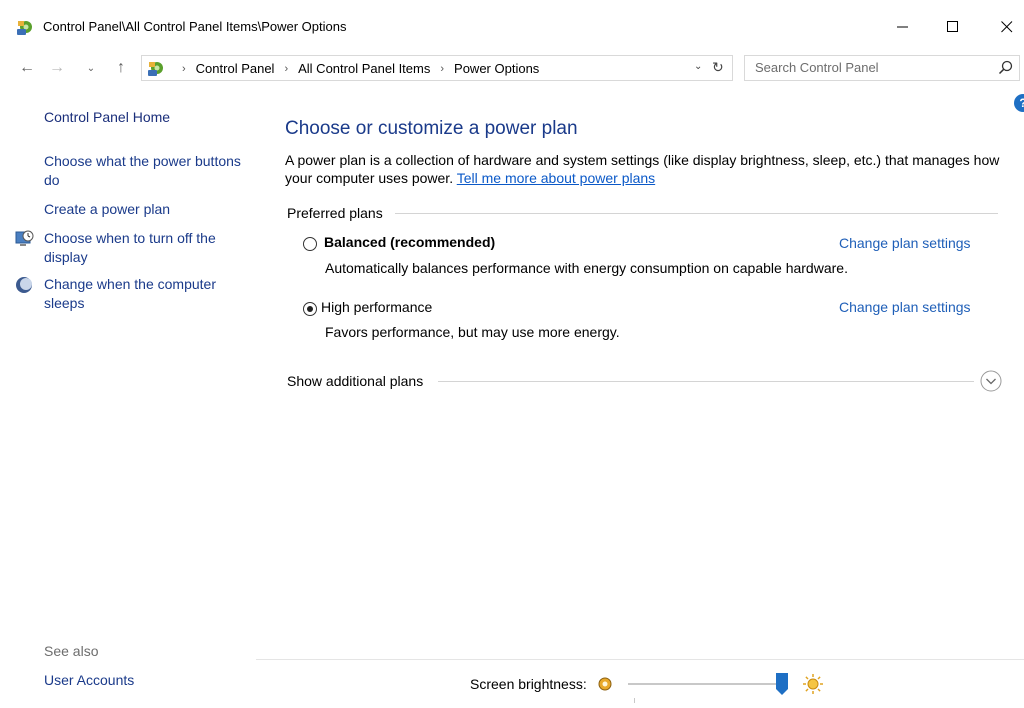  I want to click on close-icon, so click(1007, 27).